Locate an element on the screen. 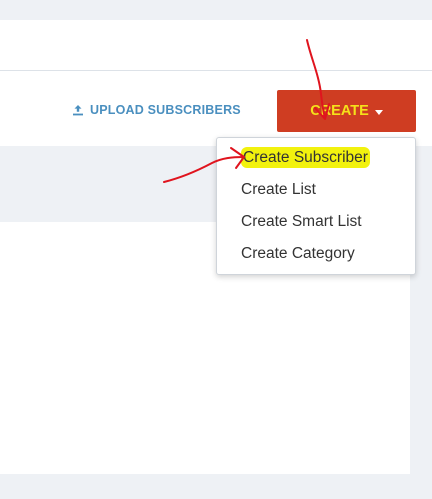 The width and height of the screenshot is (432, 499). menu-item-label: Create Subscriber is located at coordinates (305, 157).